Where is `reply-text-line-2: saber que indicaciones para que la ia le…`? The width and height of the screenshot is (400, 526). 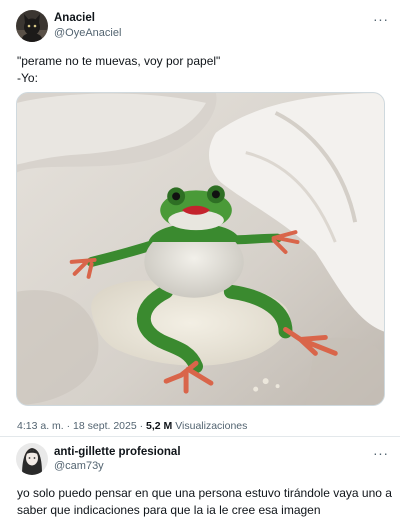
reply-text-line-2: saber que indicaciones para que la ia le… is located at coordinates (169, 510).